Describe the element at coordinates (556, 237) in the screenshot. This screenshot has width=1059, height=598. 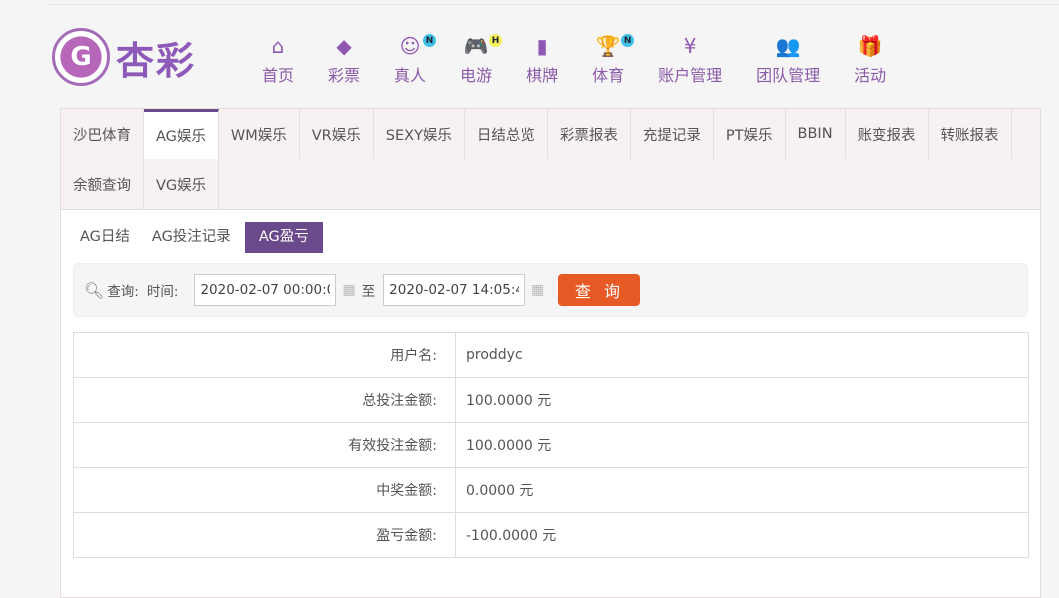
I see `sub-tabs: AG日结 AG投注记录 AG盈亏` at that location.